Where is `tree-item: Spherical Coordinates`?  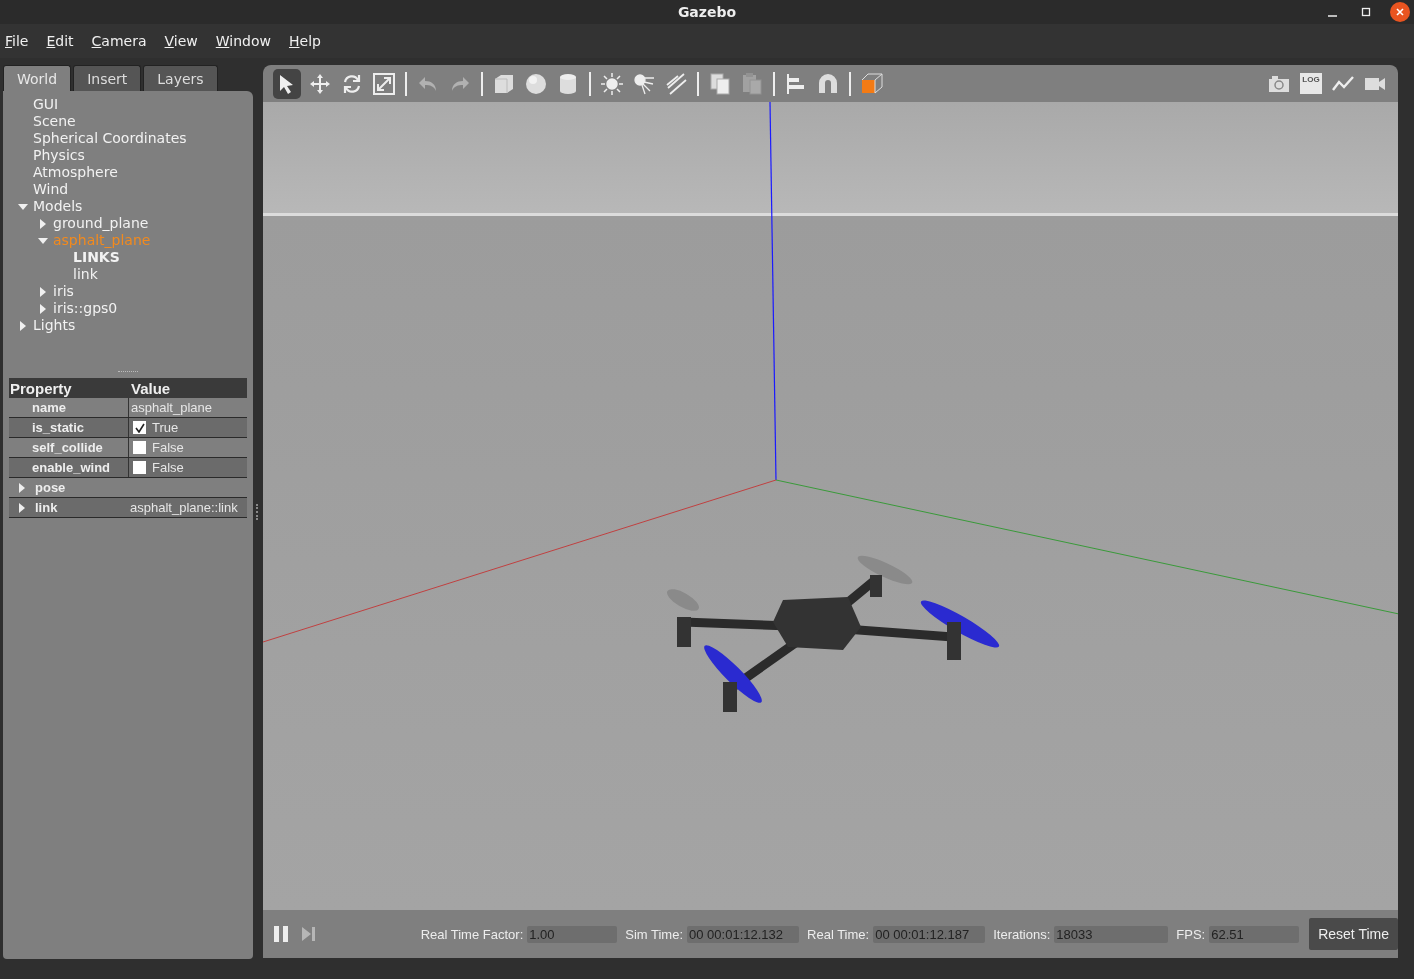
tree-item: Spherical Coordinates is located at coordinates (110, 138).